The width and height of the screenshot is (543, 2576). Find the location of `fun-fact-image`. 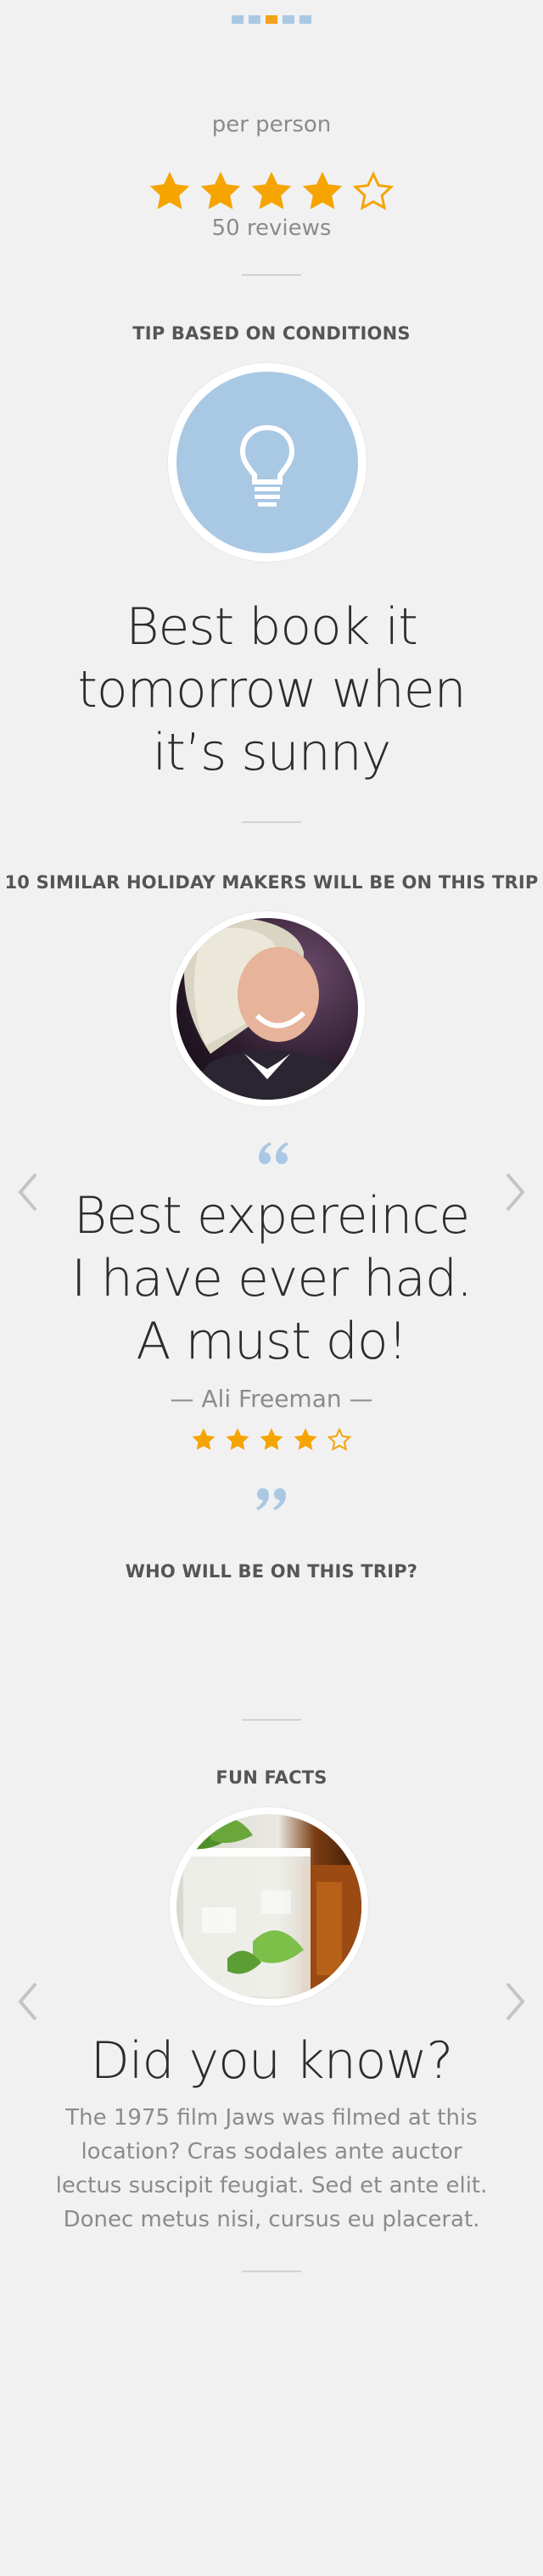

fun-fact-image is located at coordinates (269, 1906).